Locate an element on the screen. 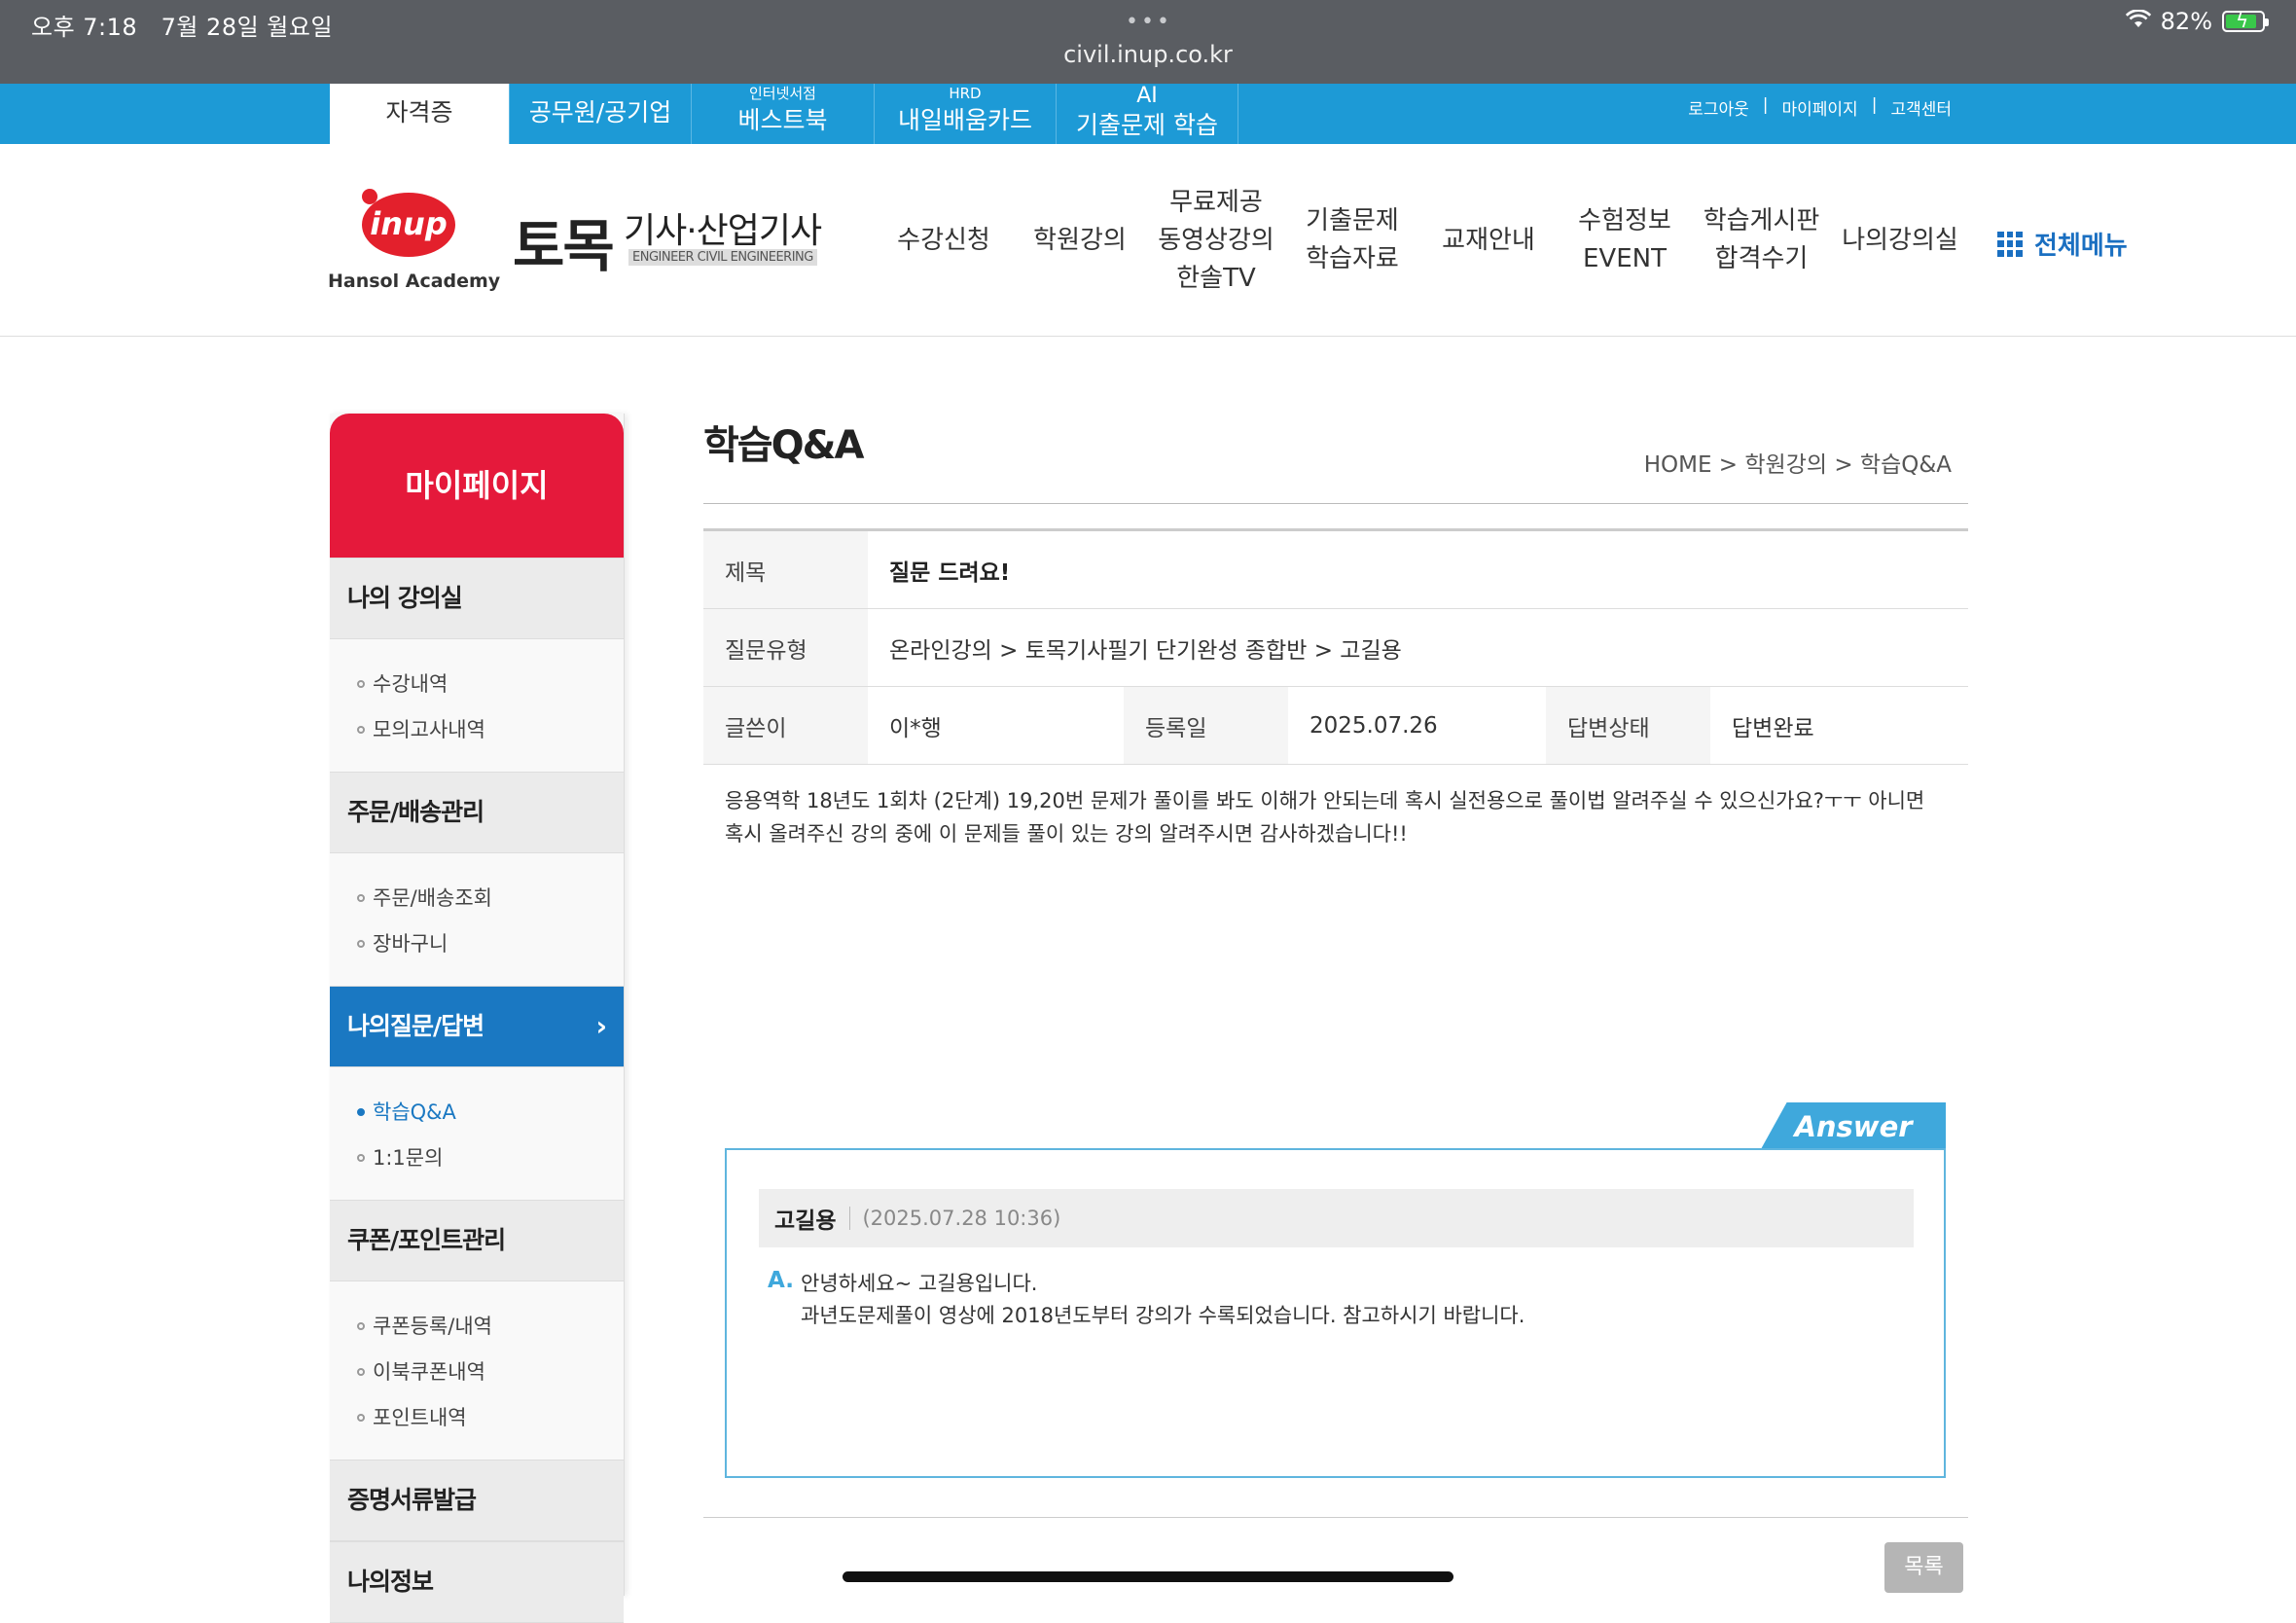  tab-bestbook: 인터넷서점 베스트북 is located at coordinates (783, 114).